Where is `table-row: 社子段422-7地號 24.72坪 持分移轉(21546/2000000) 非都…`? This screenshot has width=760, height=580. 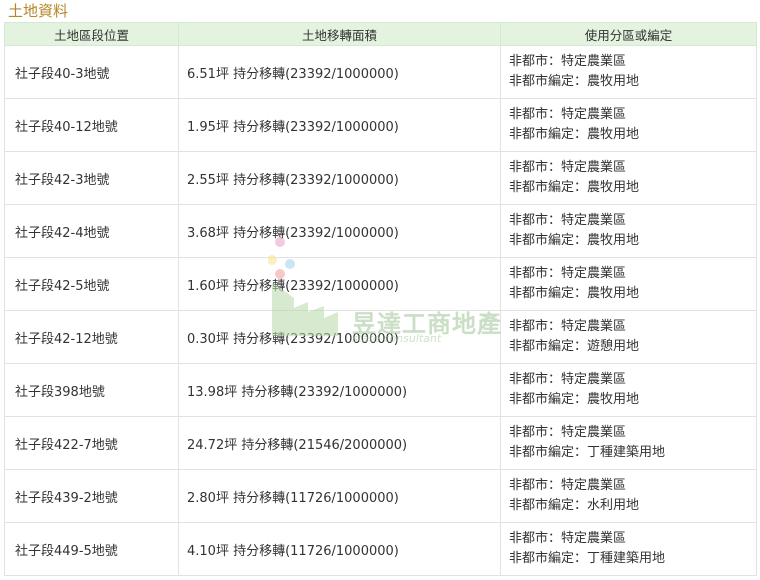
table-row: 社子段422-7地號 24.72坪 持分移轉(21546/2000000) 非都… is located at coordinates (380, 443).